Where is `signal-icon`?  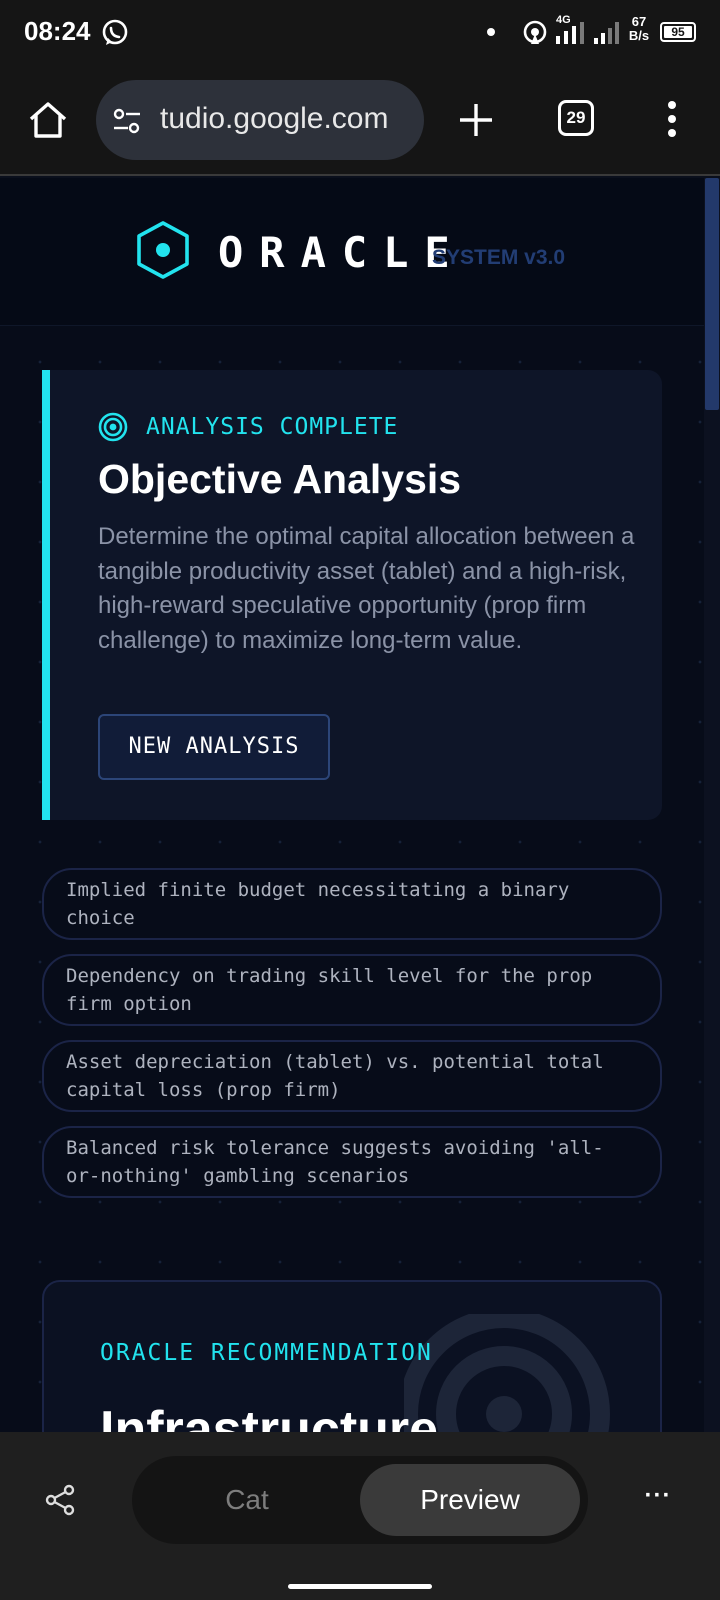
signal-icon is located at coordinates (570, 33).